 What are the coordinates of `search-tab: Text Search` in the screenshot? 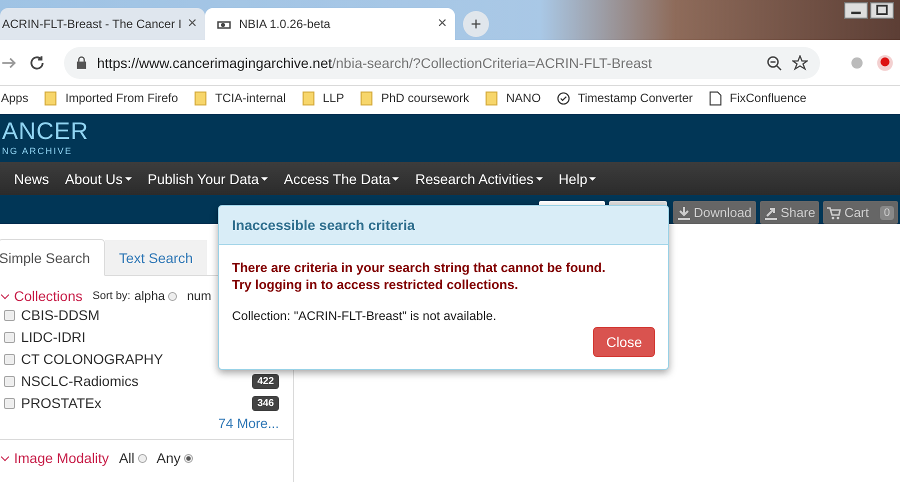 It's located at (156, 257).